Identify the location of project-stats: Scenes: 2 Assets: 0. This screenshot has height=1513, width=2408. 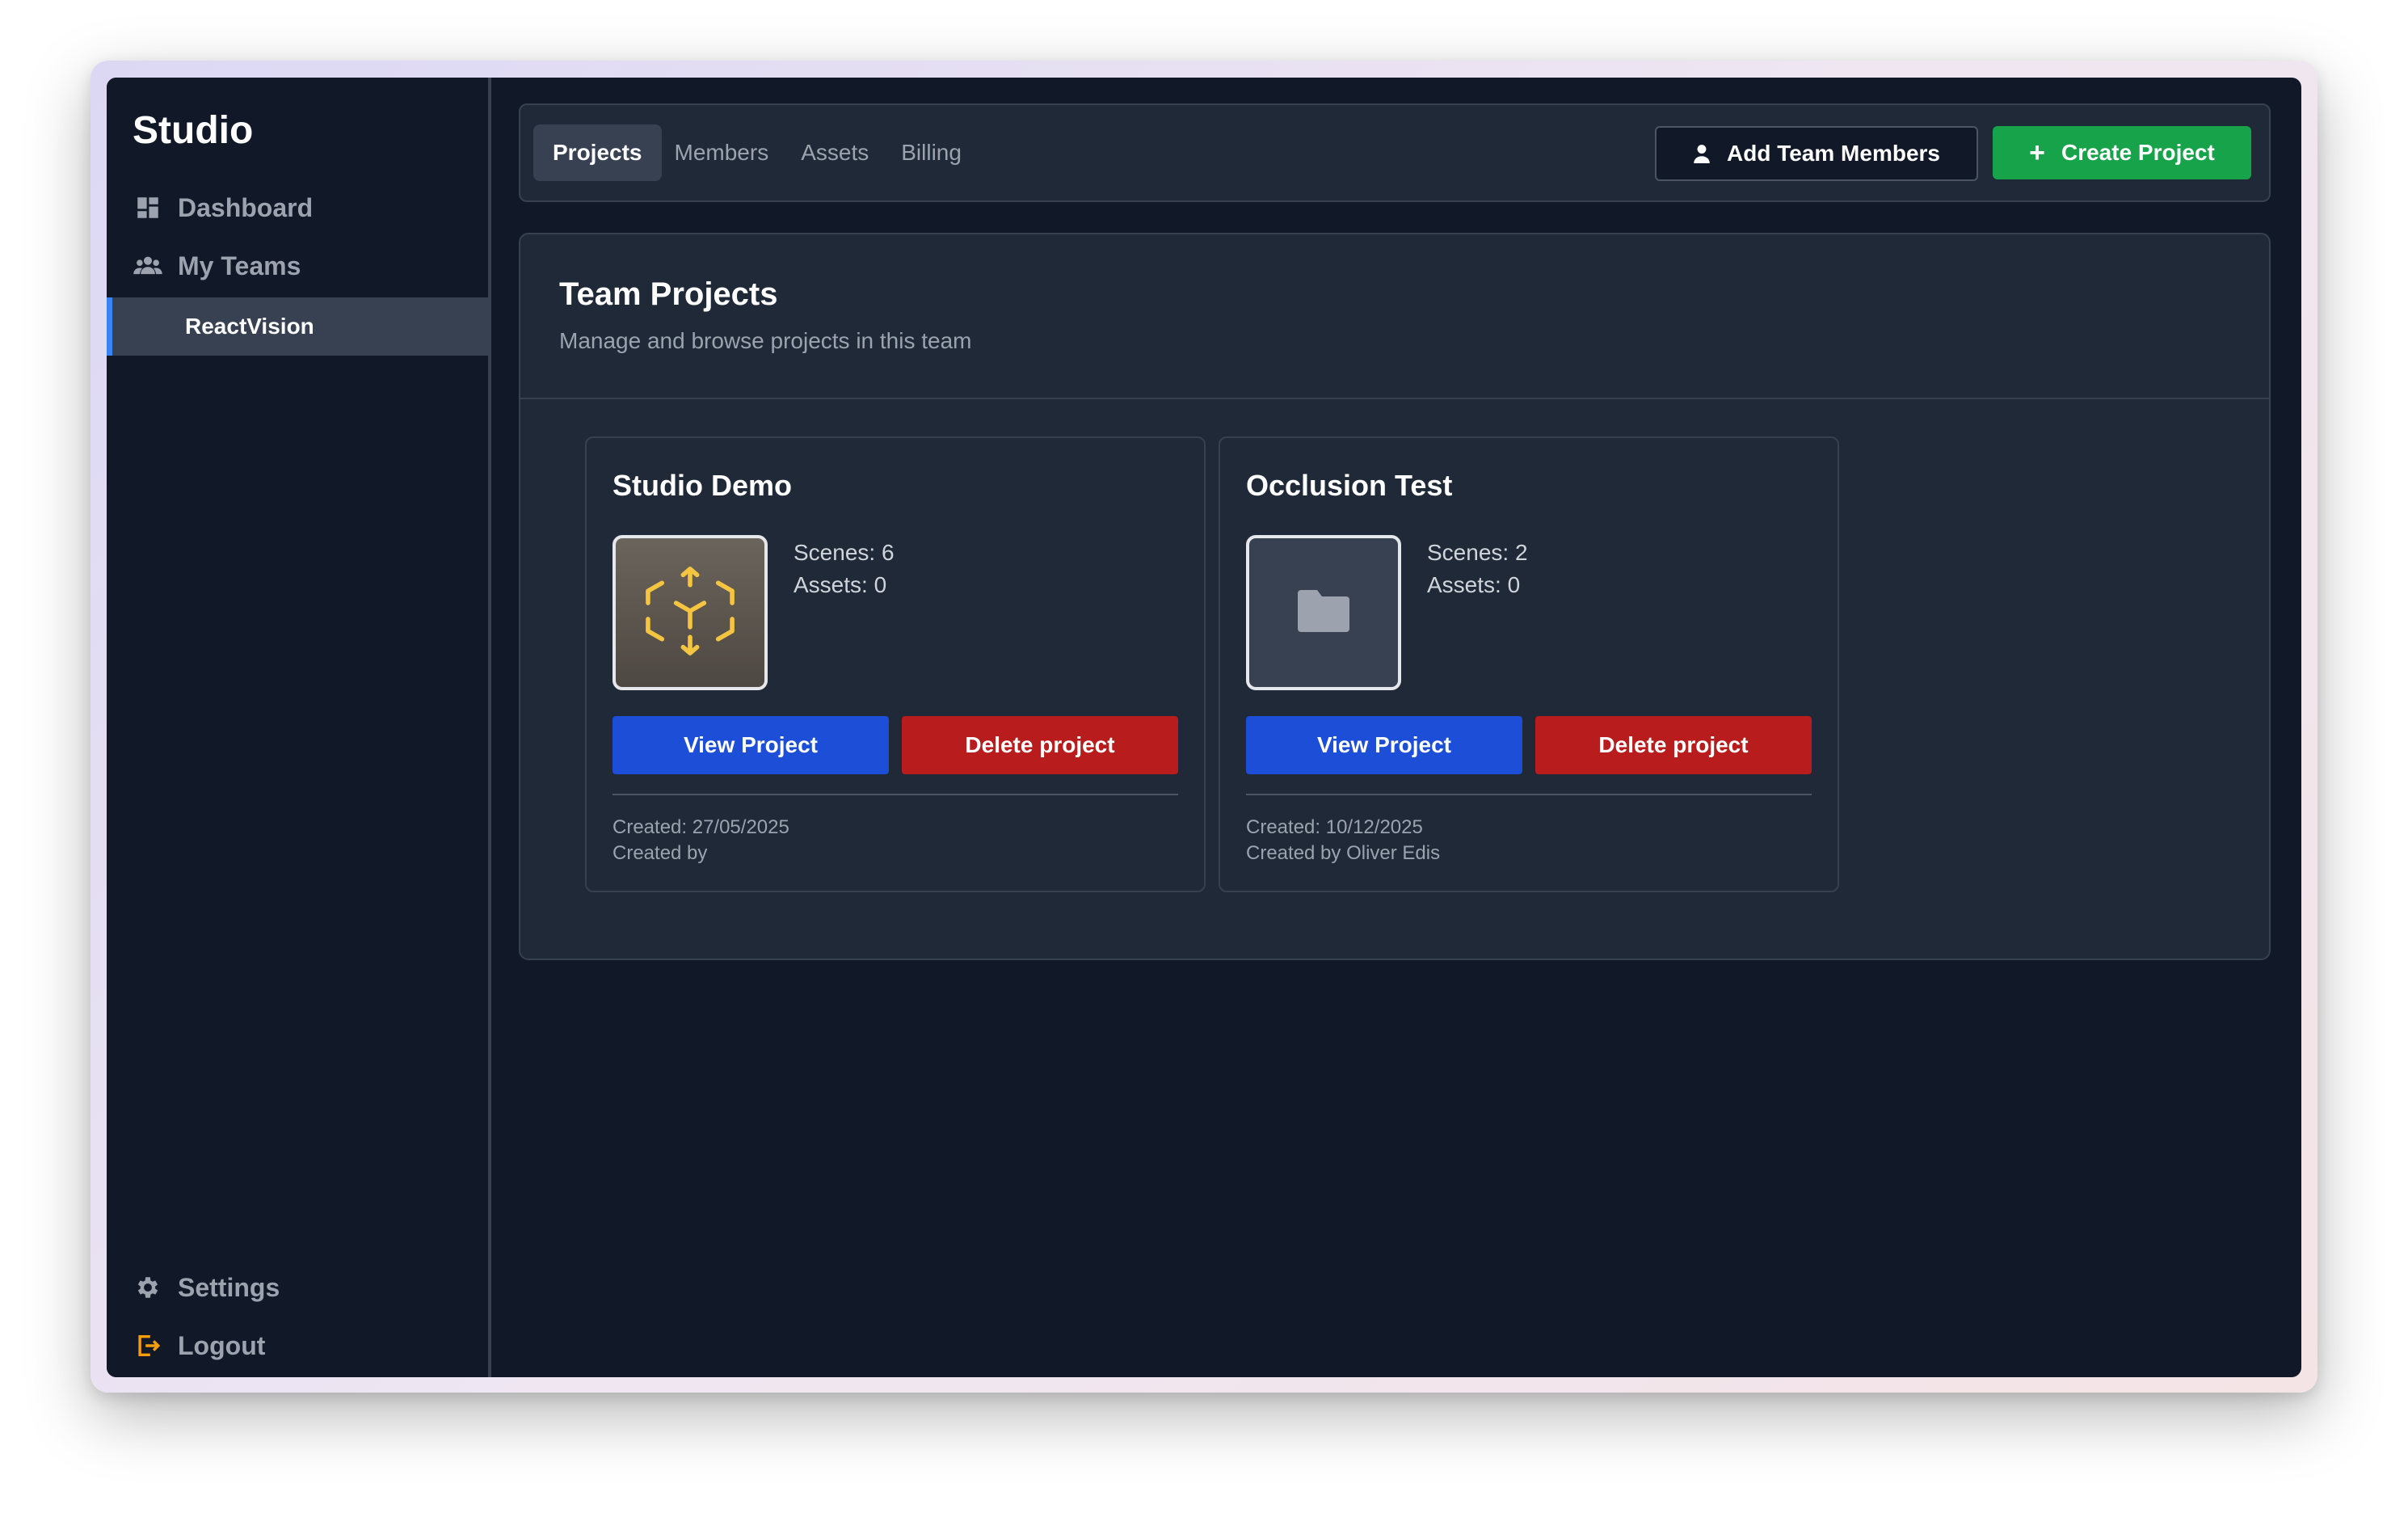
(1477, 569).